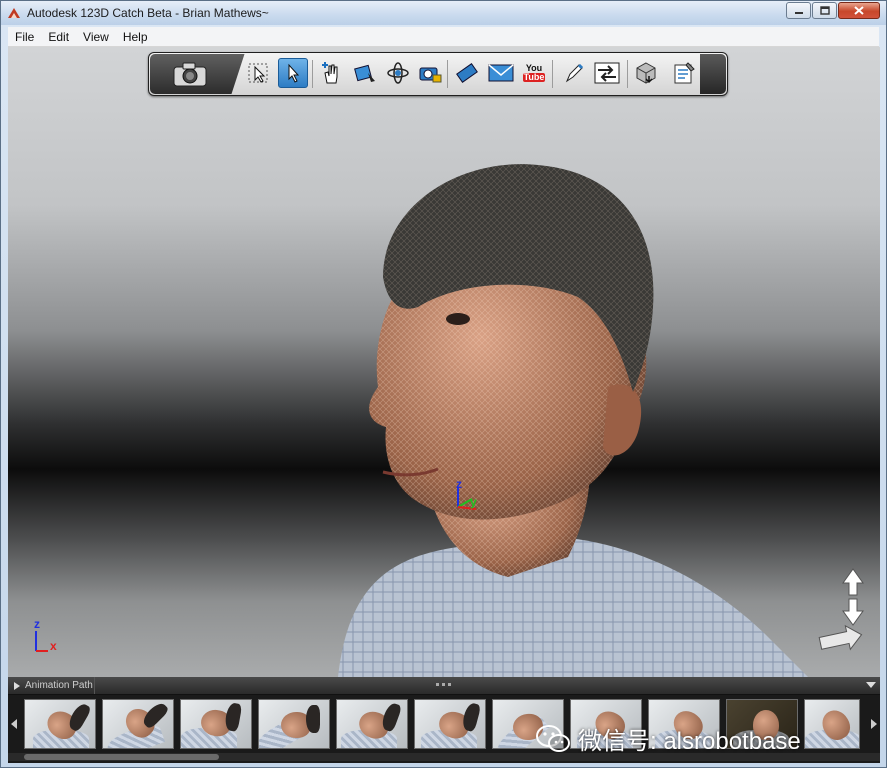 This screenshot has height=768, width=887. Describe the element at coordinates (96, 37) in the screenshot. I see `menu-view: View` at that location.